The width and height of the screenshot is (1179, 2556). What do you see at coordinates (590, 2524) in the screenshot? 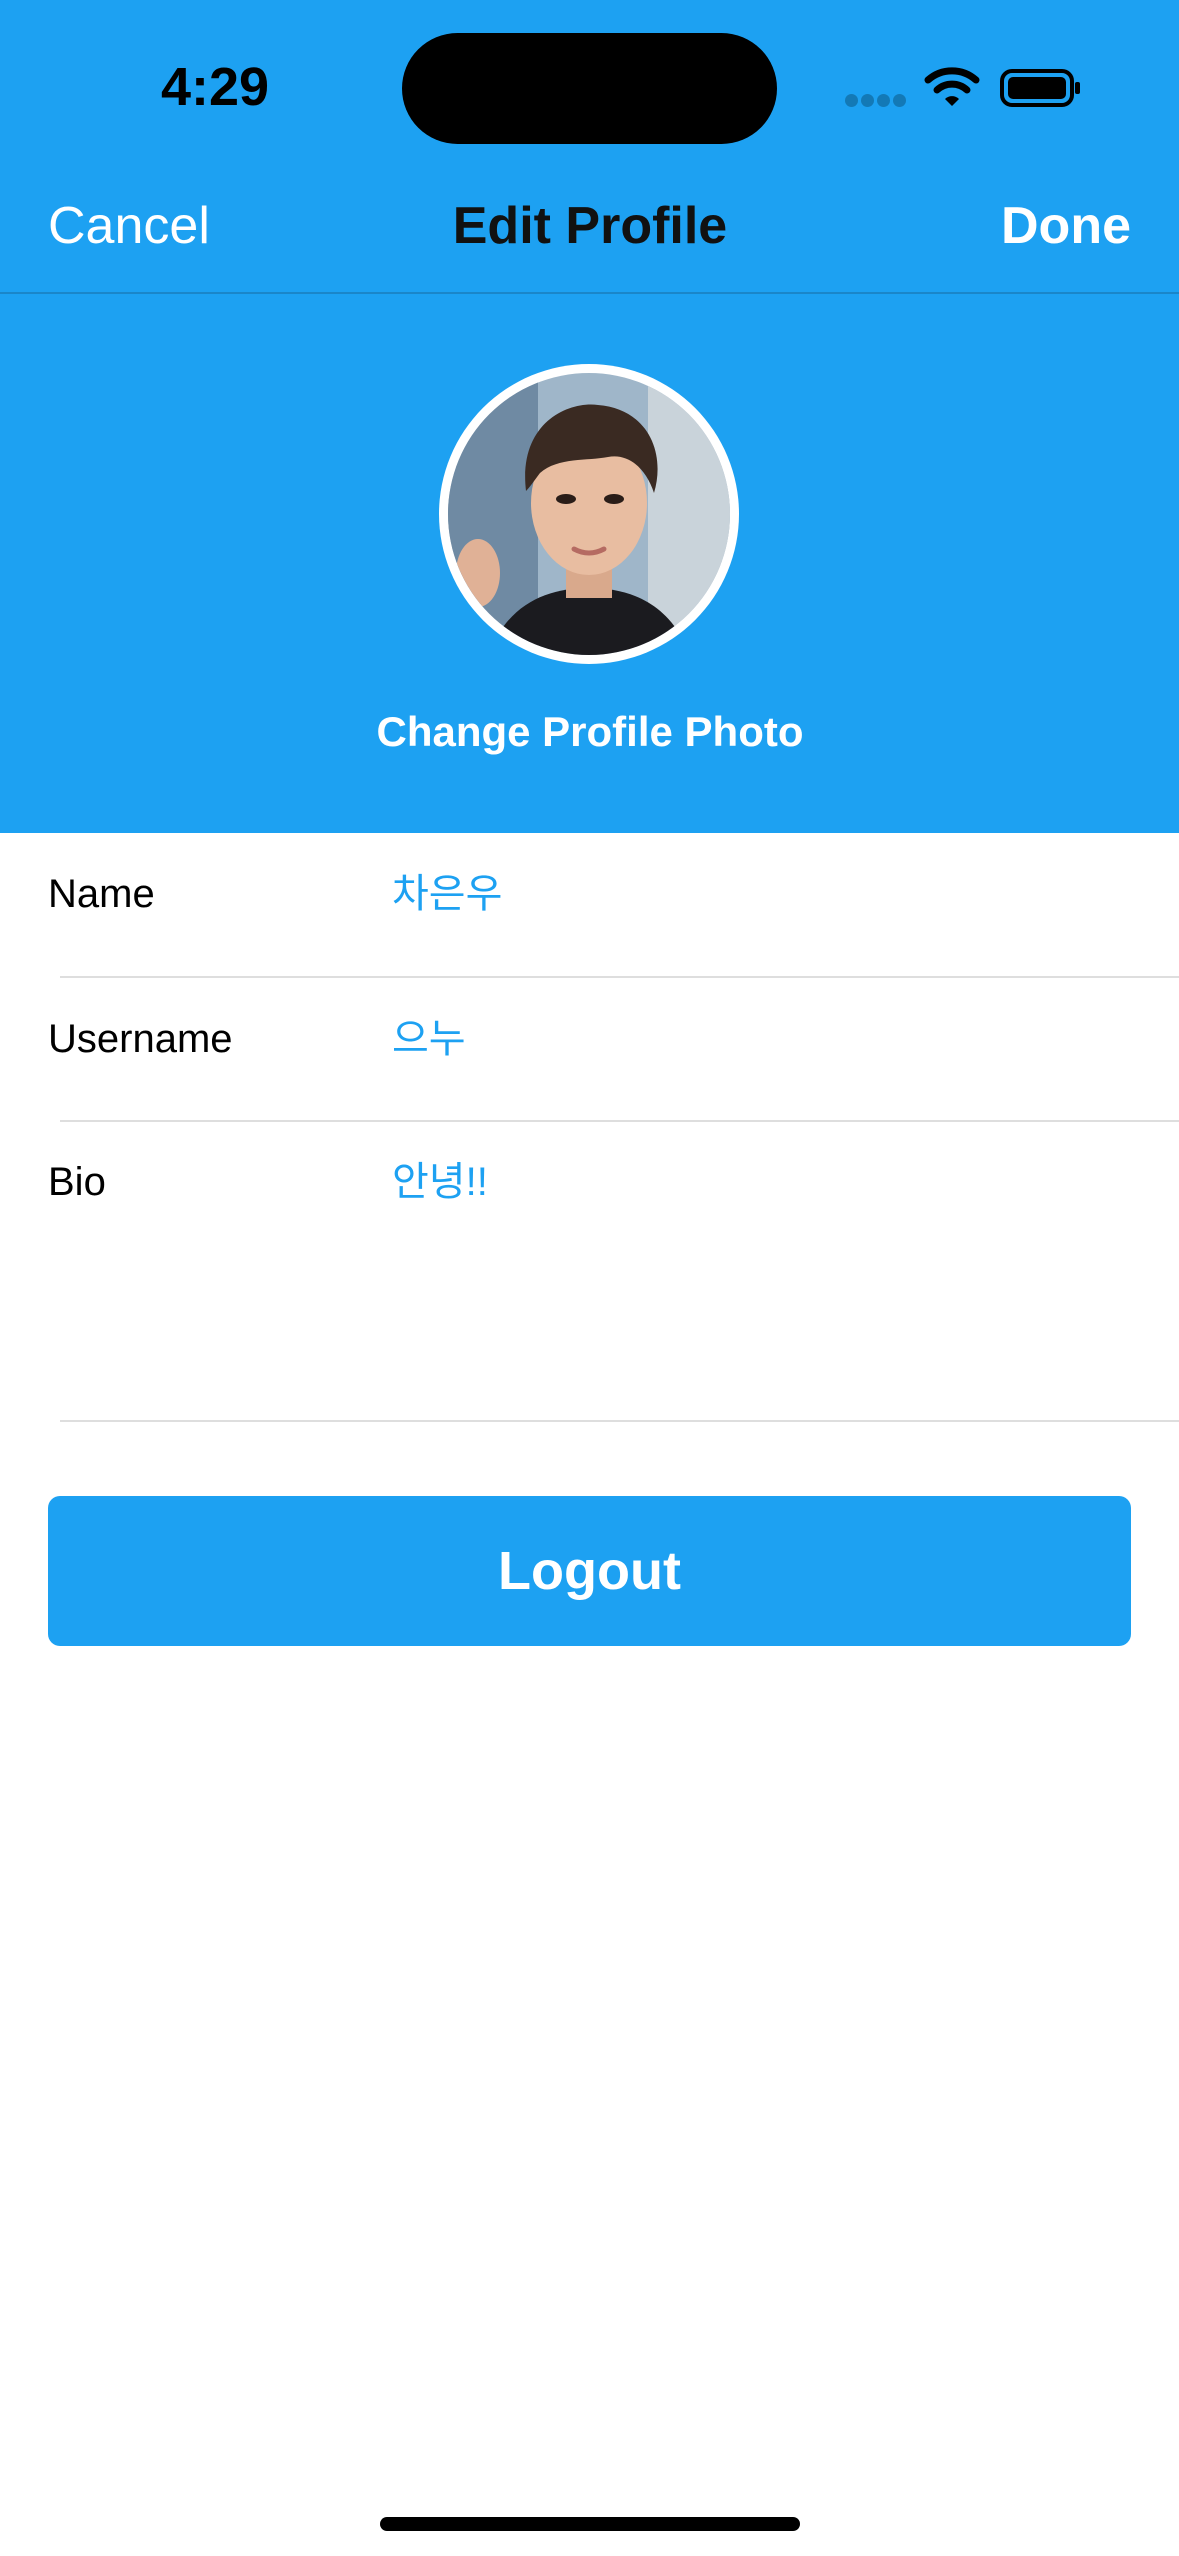
I see `home-indicator` at bounding box center [590, 2524].